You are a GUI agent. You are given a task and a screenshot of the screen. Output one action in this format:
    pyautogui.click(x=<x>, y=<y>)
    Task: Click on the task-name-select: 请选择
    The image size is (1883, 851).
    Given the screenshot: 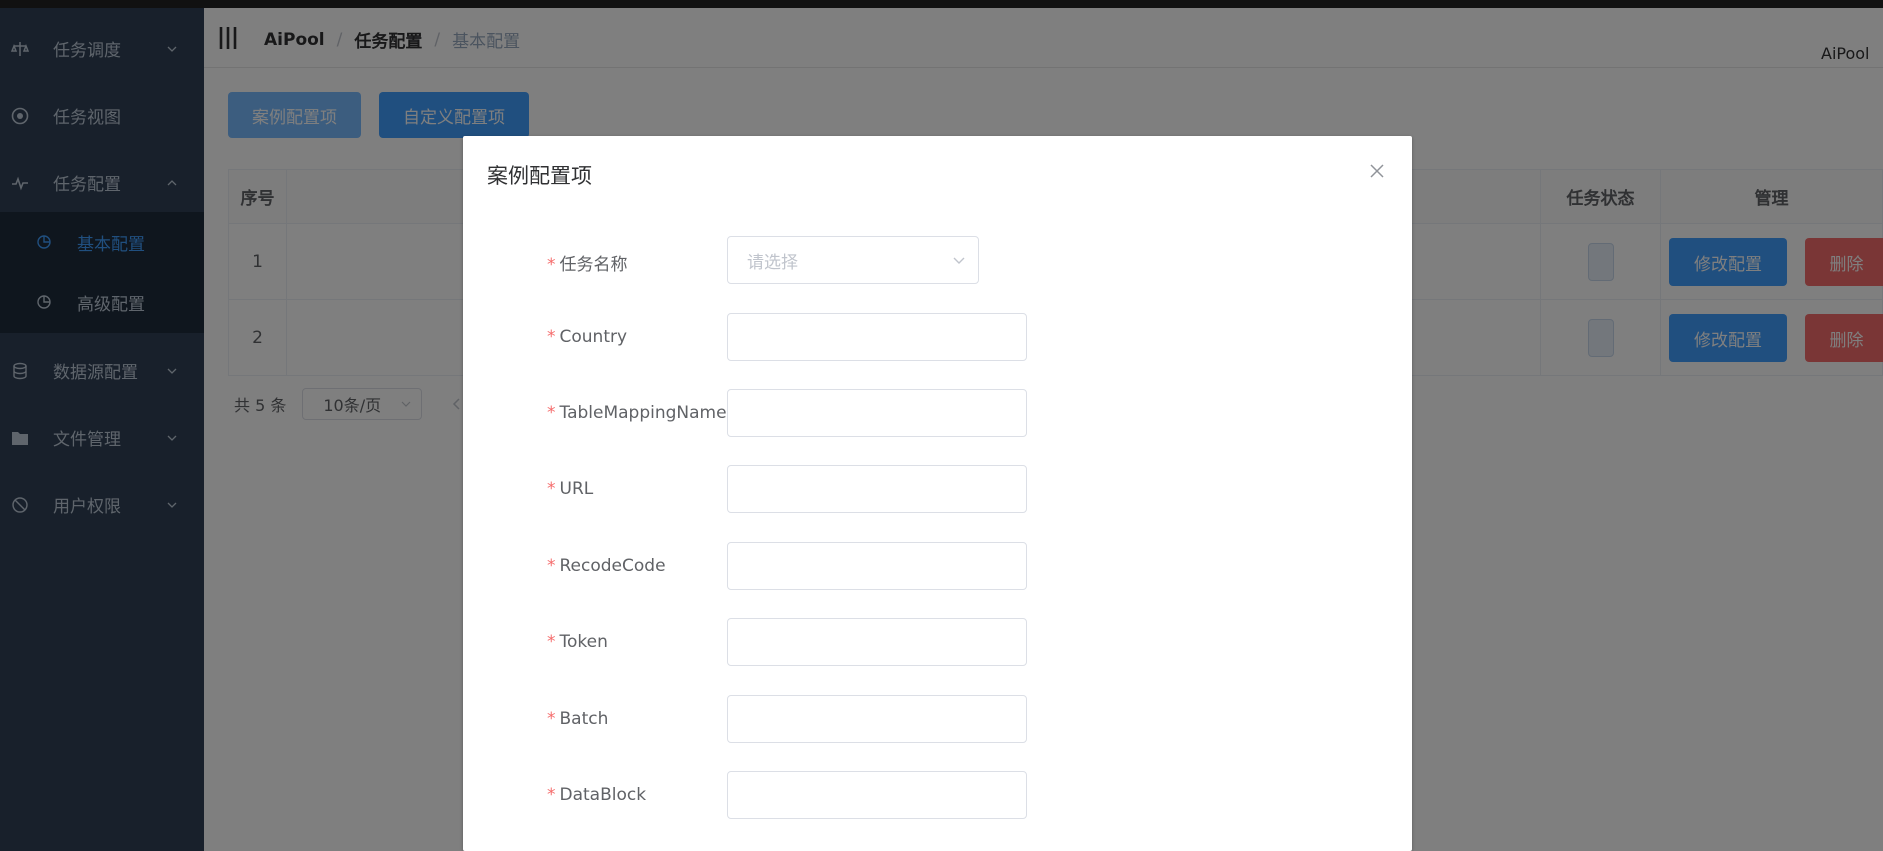 What is the action you would take?
    pyautogui.click(x=853, y=260)
    